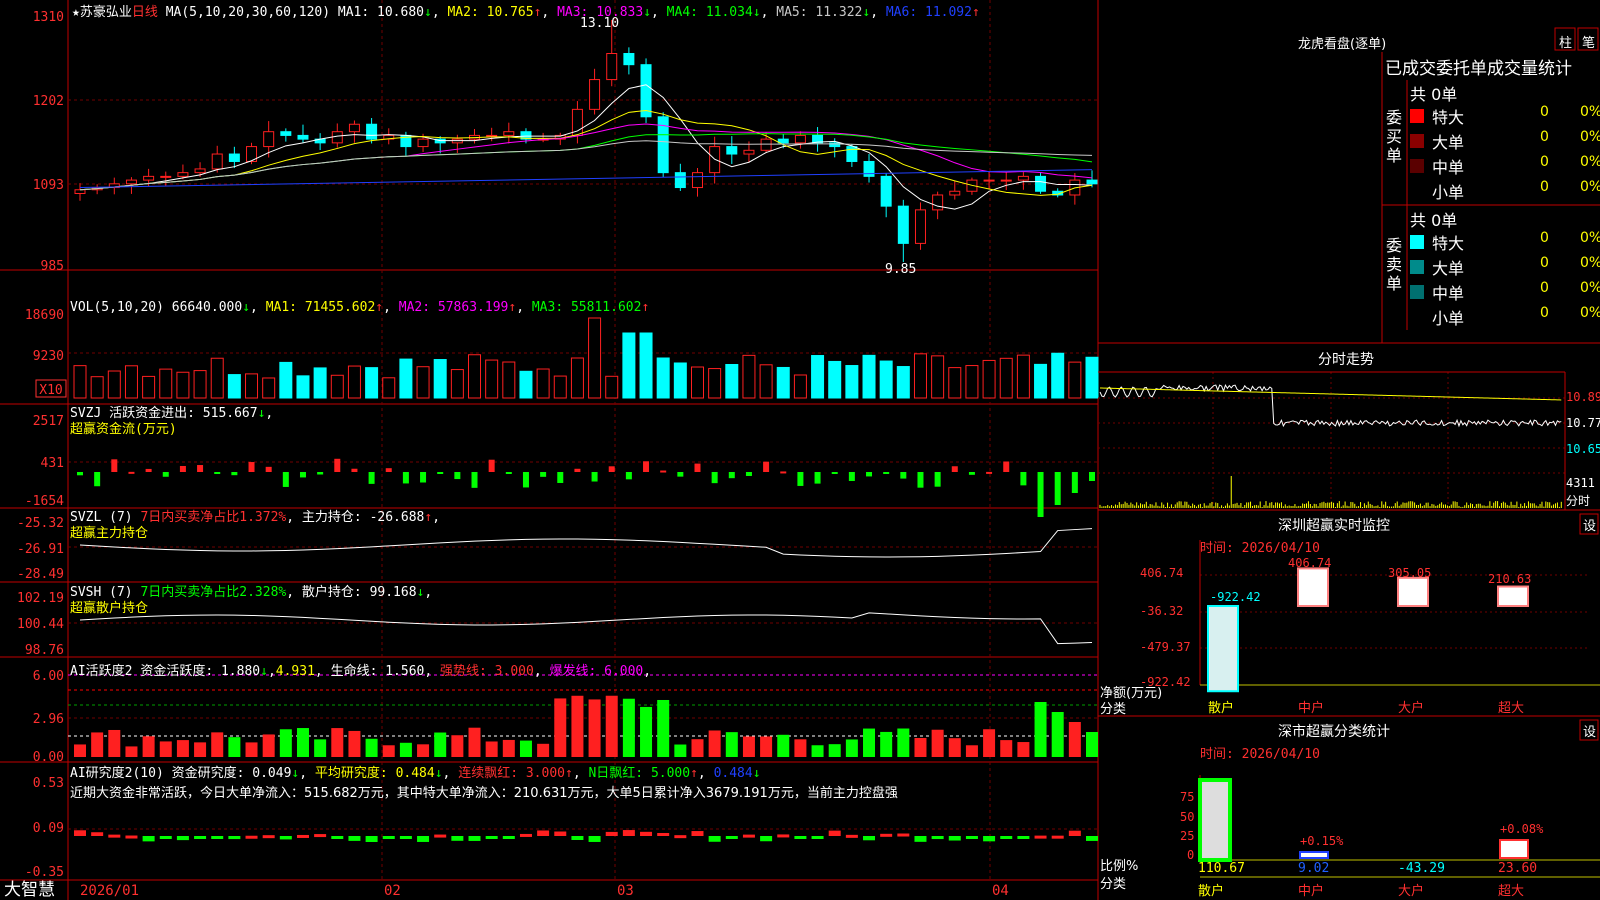  Describe the element at coordinates (1589, 524) in the screenshot. I see `monitor-settings-button: 设` at that location.